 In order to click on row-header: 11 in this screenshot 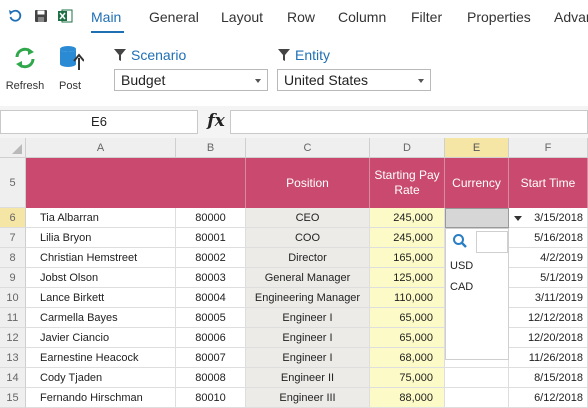, I will do `click(13, 318)`.